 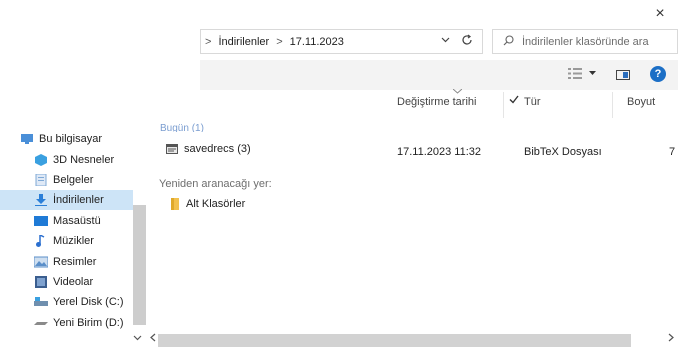 What do you see at coordinates (436, 102) in the screenshot?
I see `column-header-modified: Değiştirme tarihi` at bounding box center [436, 102].